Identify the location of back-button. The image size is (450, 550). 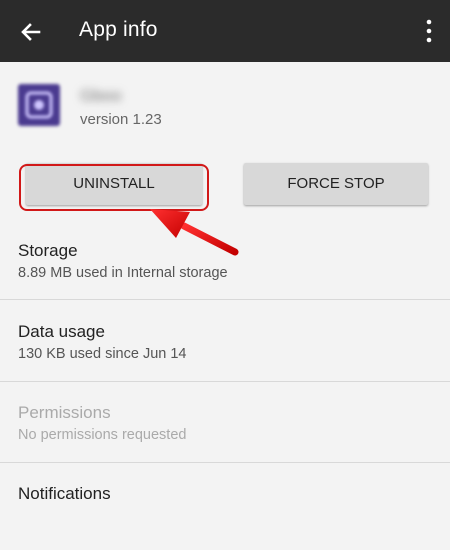
(31, 32).